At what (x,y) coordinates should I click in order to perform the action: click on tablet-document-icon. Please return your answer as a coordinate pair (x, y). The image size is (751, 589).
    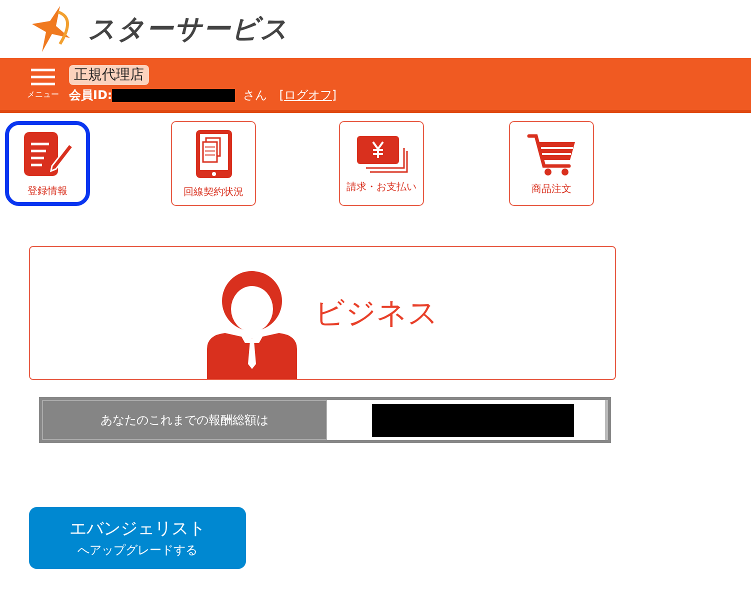
    Looking at the image, I should click on (213, 153).